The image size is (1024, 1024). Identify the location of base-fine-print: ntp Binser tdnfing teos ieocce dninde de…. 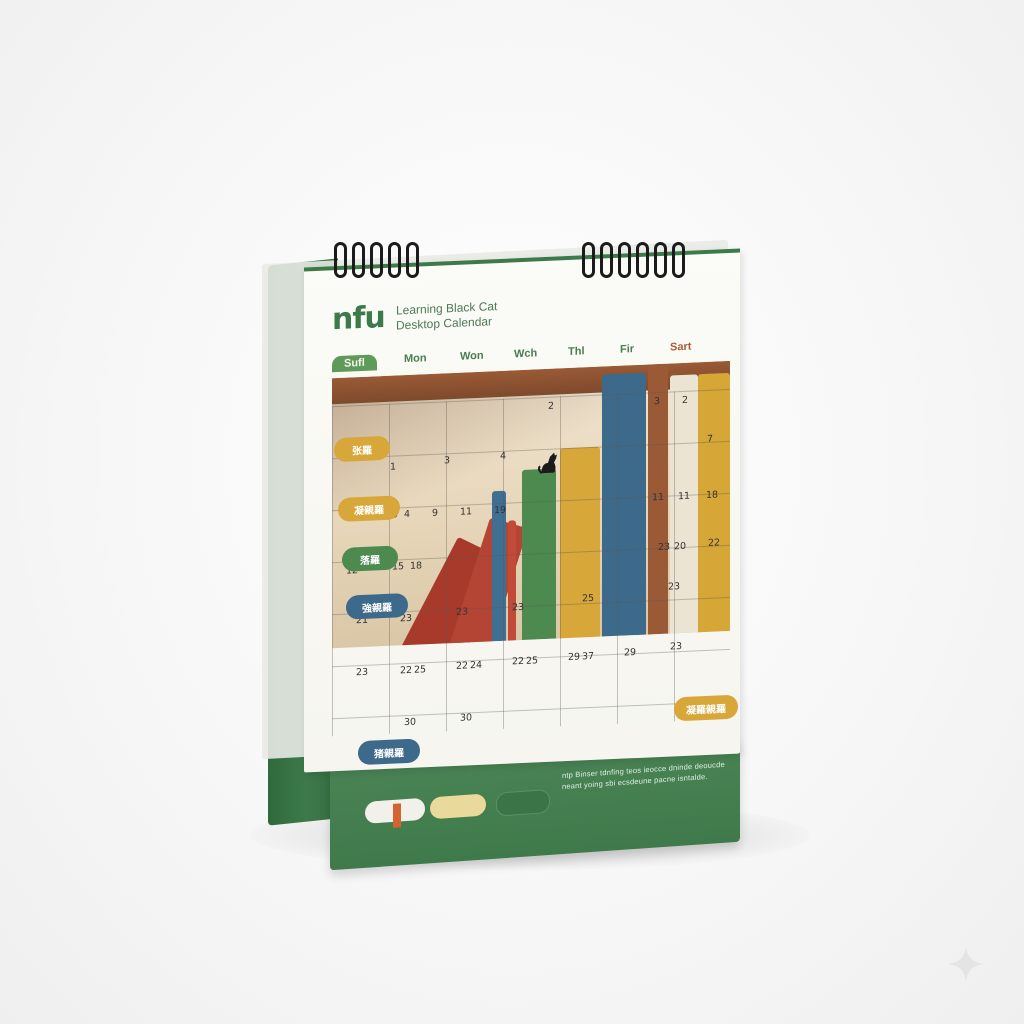
(648, 775).